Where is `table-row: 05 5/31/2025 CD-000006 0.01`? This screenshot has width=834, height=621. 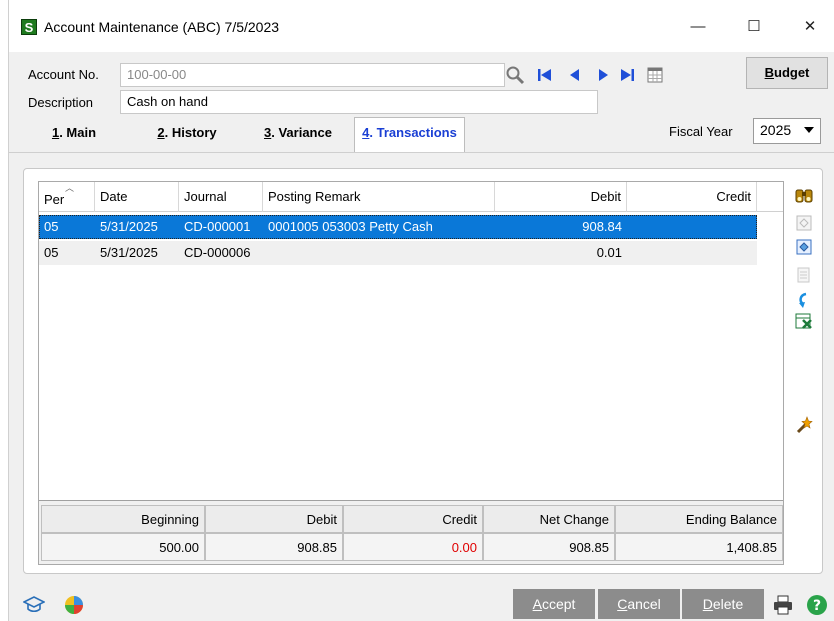 table-row: 05 5/31/2025 CD-000006 0.01 is located at coordinates (398, 253).